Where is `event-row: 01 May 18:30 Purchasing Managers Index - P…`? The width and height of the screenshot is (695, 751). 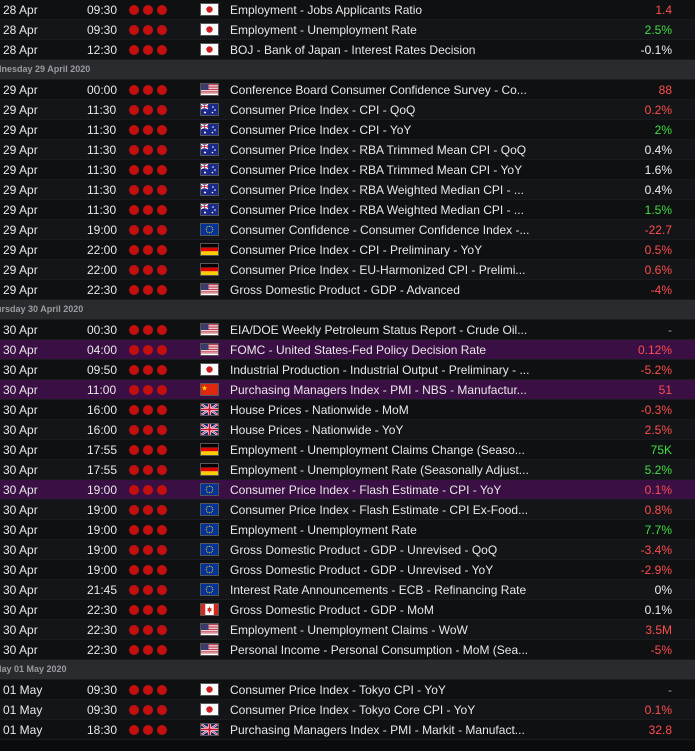 event-row: 01 May 18:30 Purchasing Managers Index - P… is located at coordinates (347, 730).